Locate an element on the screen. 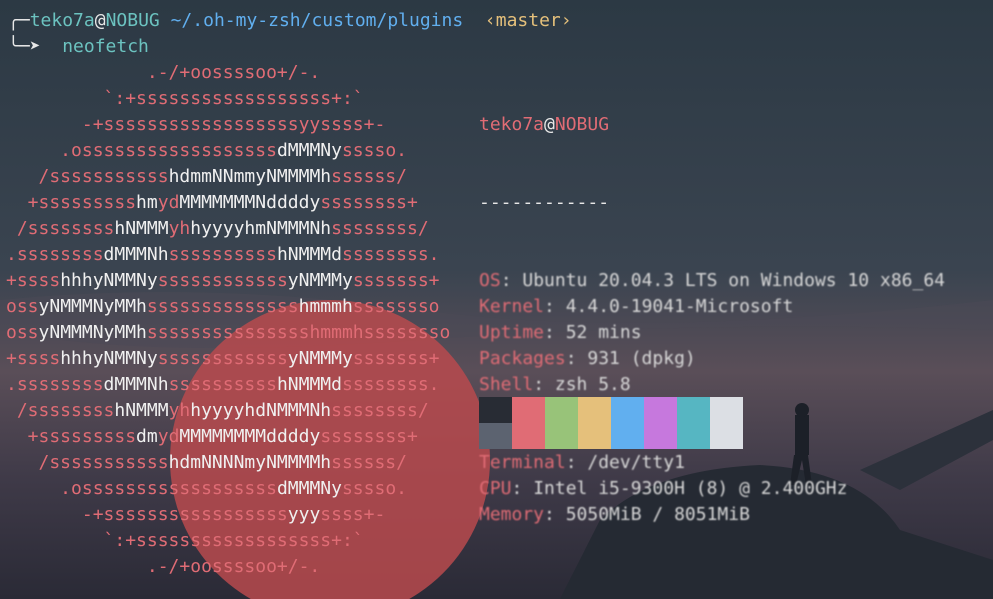 This screenshot has height=599, width=993. ascii-segment: ssssssssssssssshmmmhssssssso is located at coordinates (298, 332).